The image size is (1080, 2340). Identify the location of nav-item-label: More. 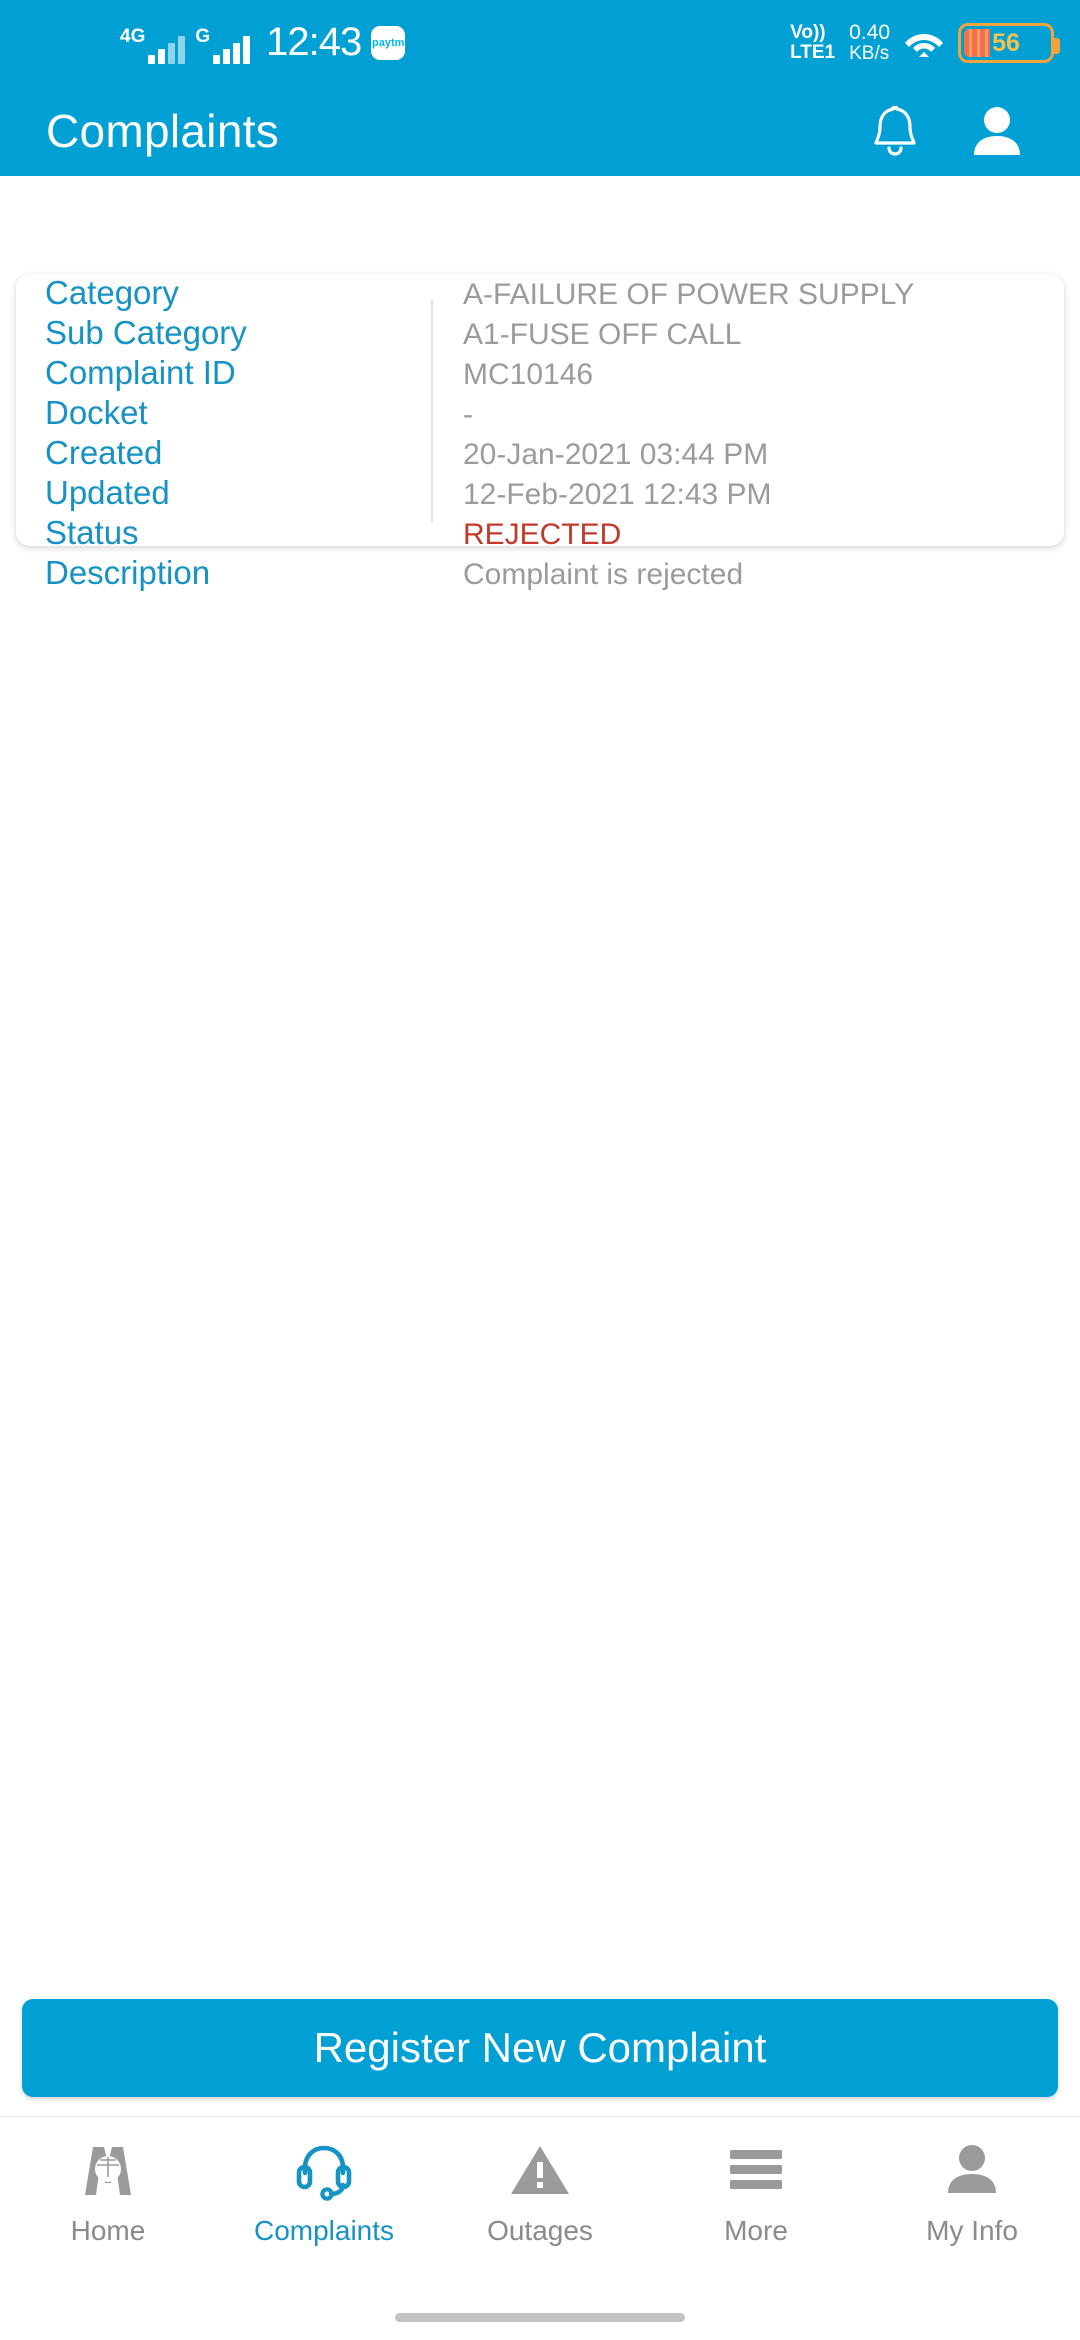
(756, 2230).